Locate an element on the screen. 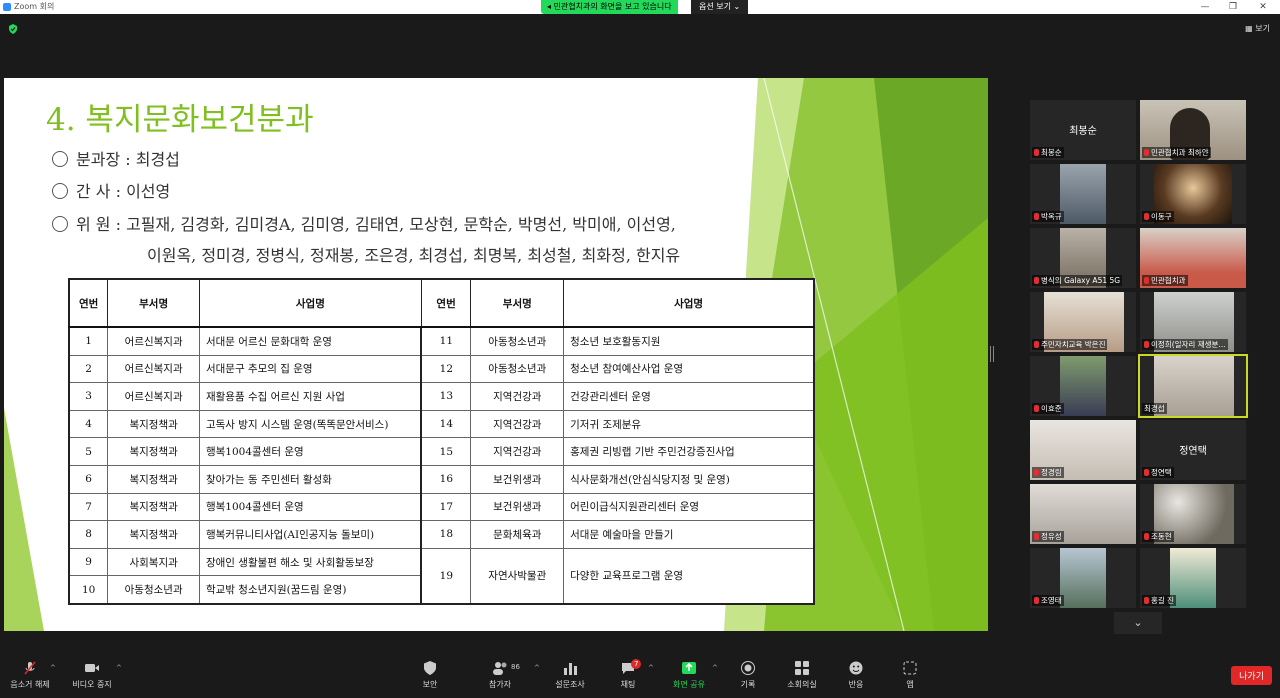 This screenshot has height=698, width=1280. cell-project: 고독사 방지 시스템 운영(똑똑문안서비스) is located at coordinates (310, 424).